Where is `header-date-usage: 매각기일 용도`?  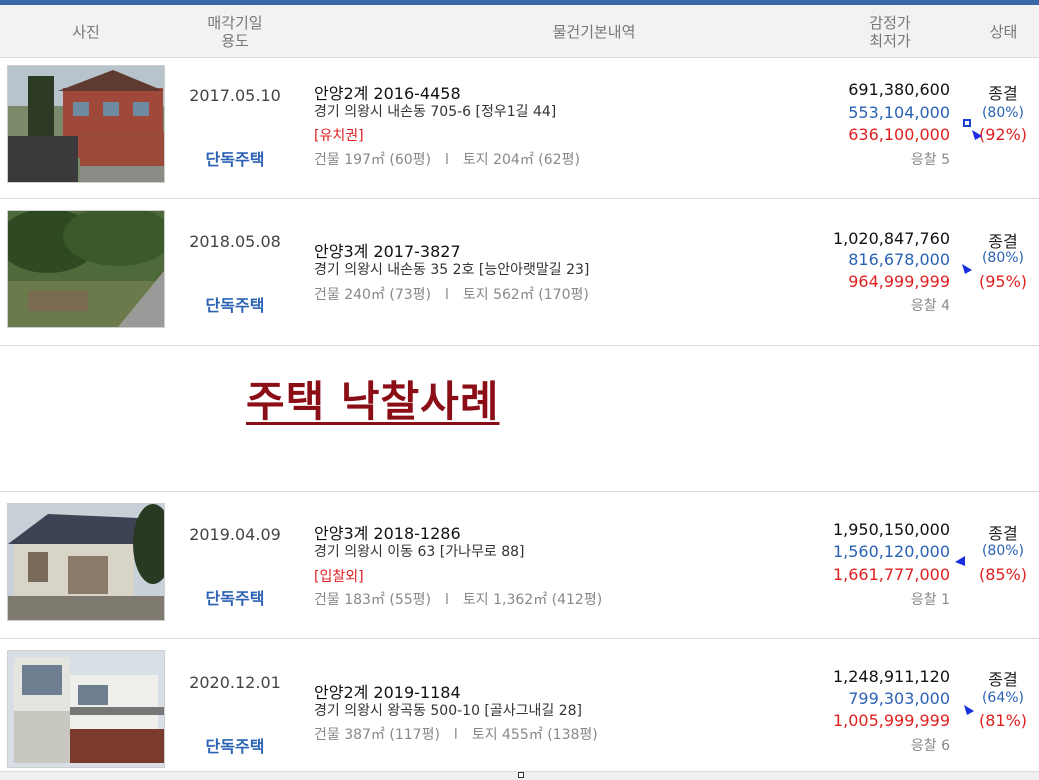 header-date-usage: 매각기일 용도 is located at coordinates (235, 31).